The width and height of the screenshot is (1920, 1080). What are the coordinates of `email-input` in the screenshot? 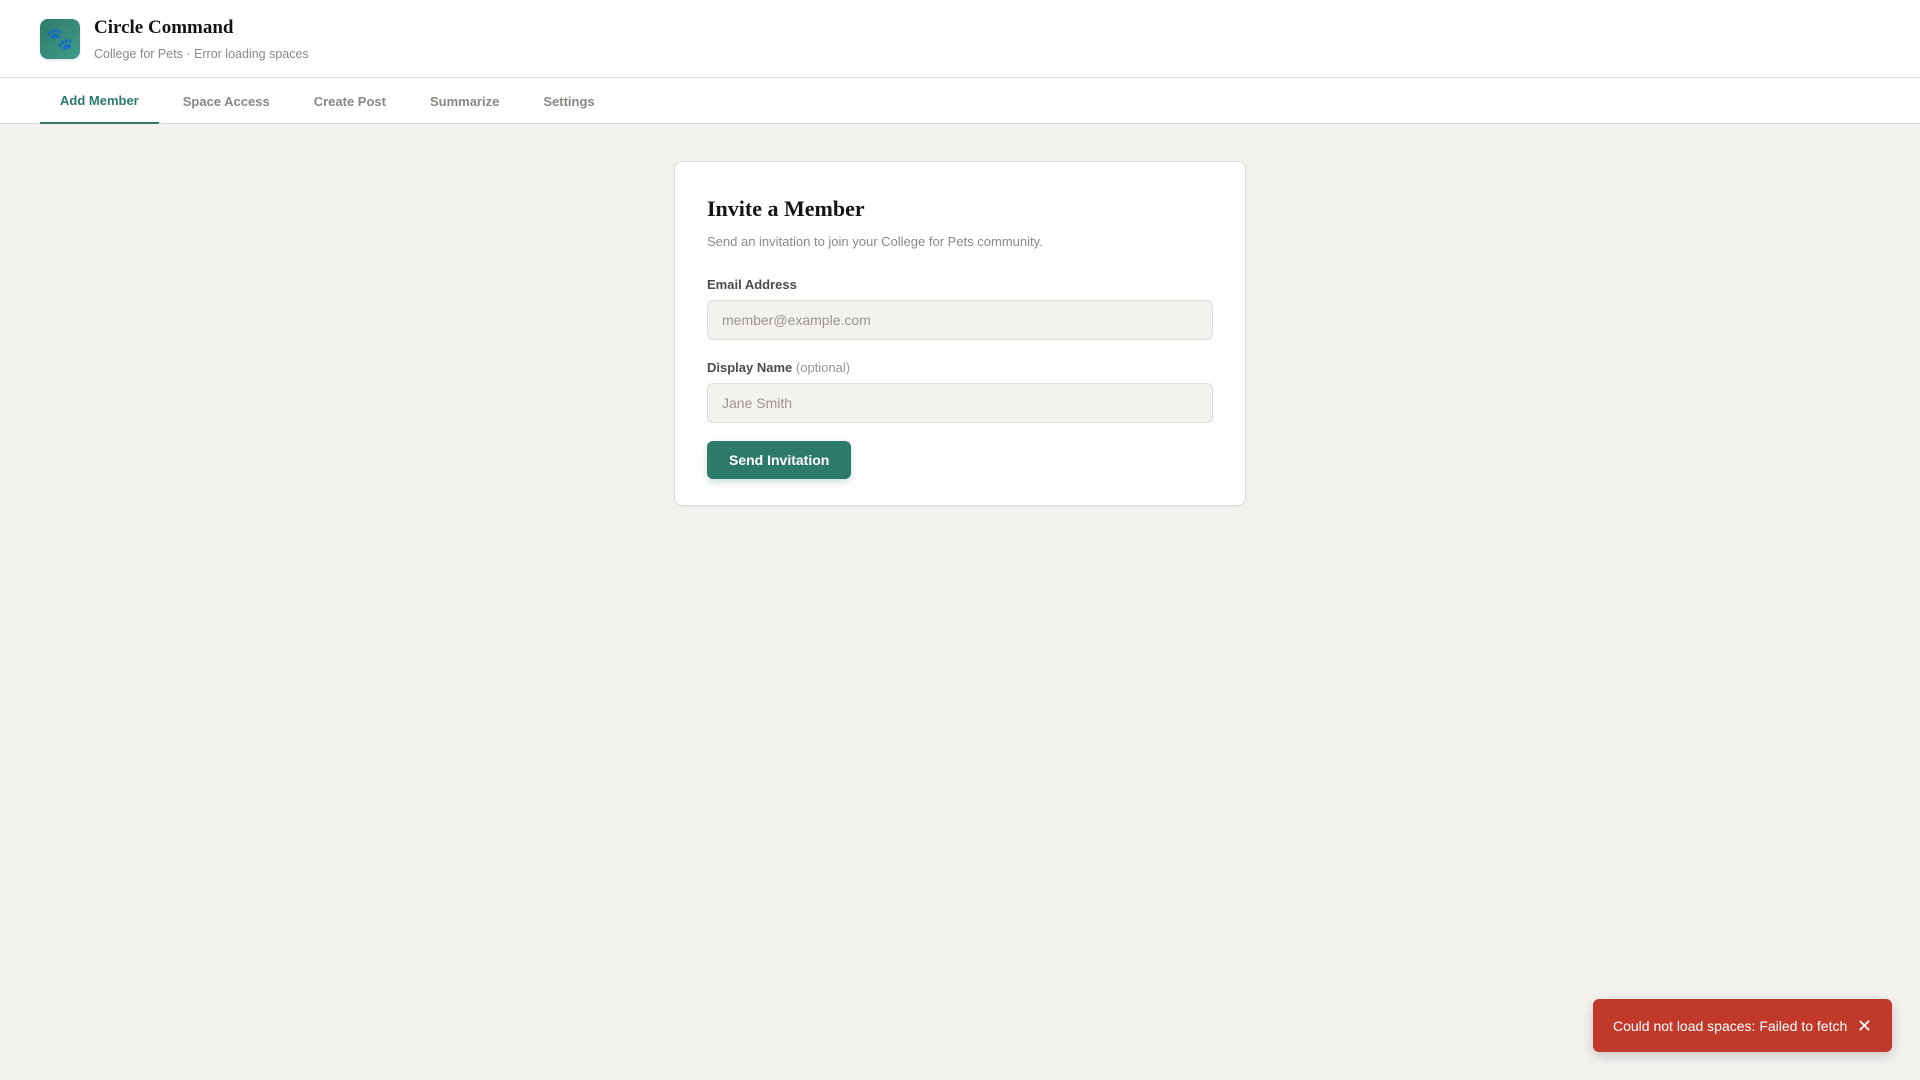 It's located at (960, 320).